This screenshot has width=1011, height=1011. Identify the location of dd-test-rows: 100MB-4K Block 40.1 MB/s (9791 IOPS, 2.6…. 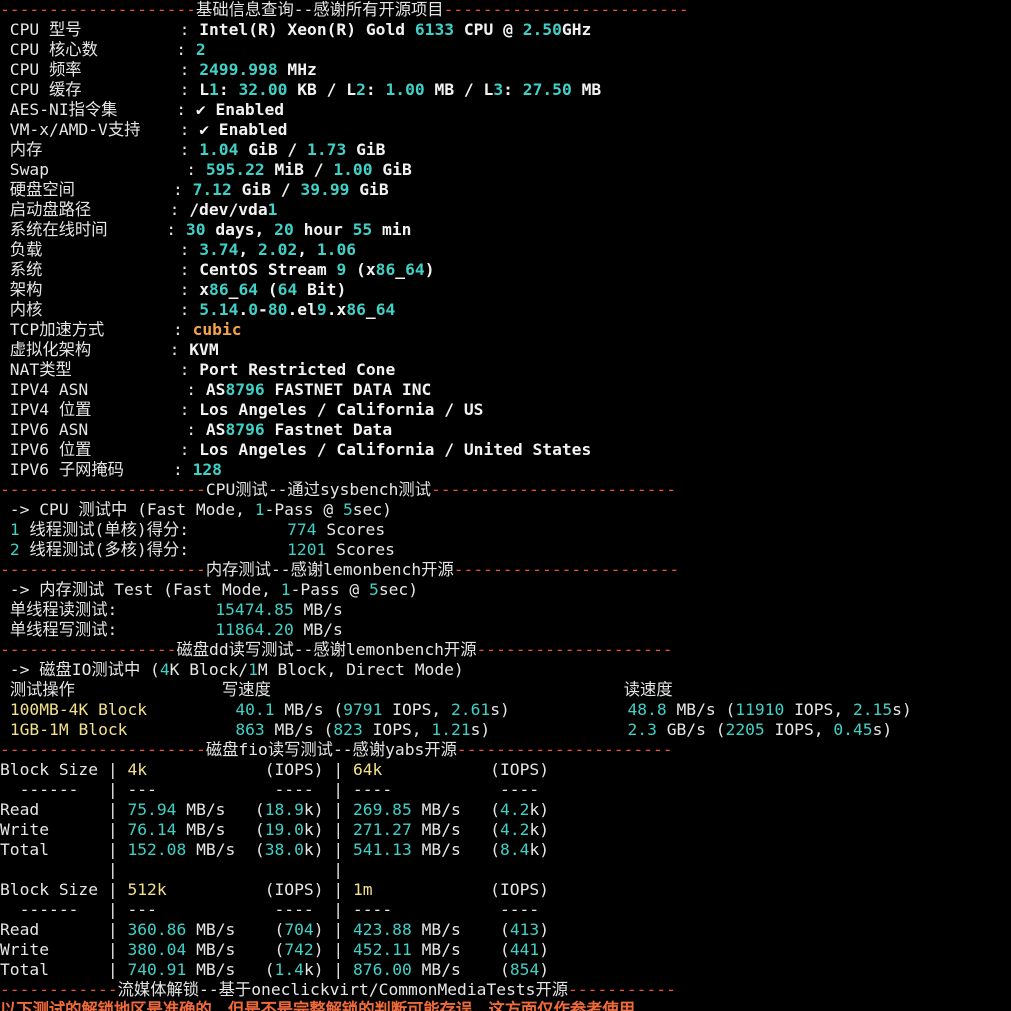
(505, 720).